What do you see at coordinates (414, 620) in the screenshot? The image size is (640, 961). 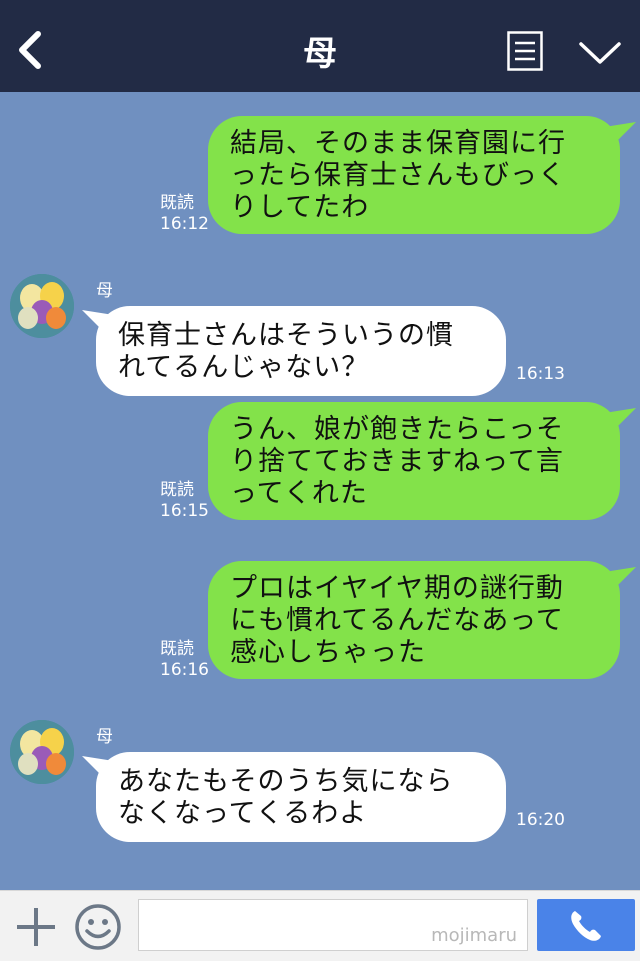 I see `message-bubble: プロはイヤイヤ期の謎行動 にも慣れてるんだなあって 感心しちゃった` at bounding box center [414, 620].